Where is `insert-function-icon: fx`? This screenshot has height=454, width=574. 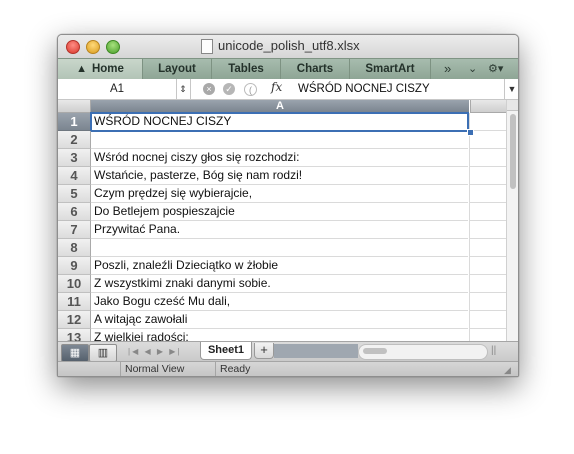 insert-function-icon: fx is located at coordinates (276, 87).